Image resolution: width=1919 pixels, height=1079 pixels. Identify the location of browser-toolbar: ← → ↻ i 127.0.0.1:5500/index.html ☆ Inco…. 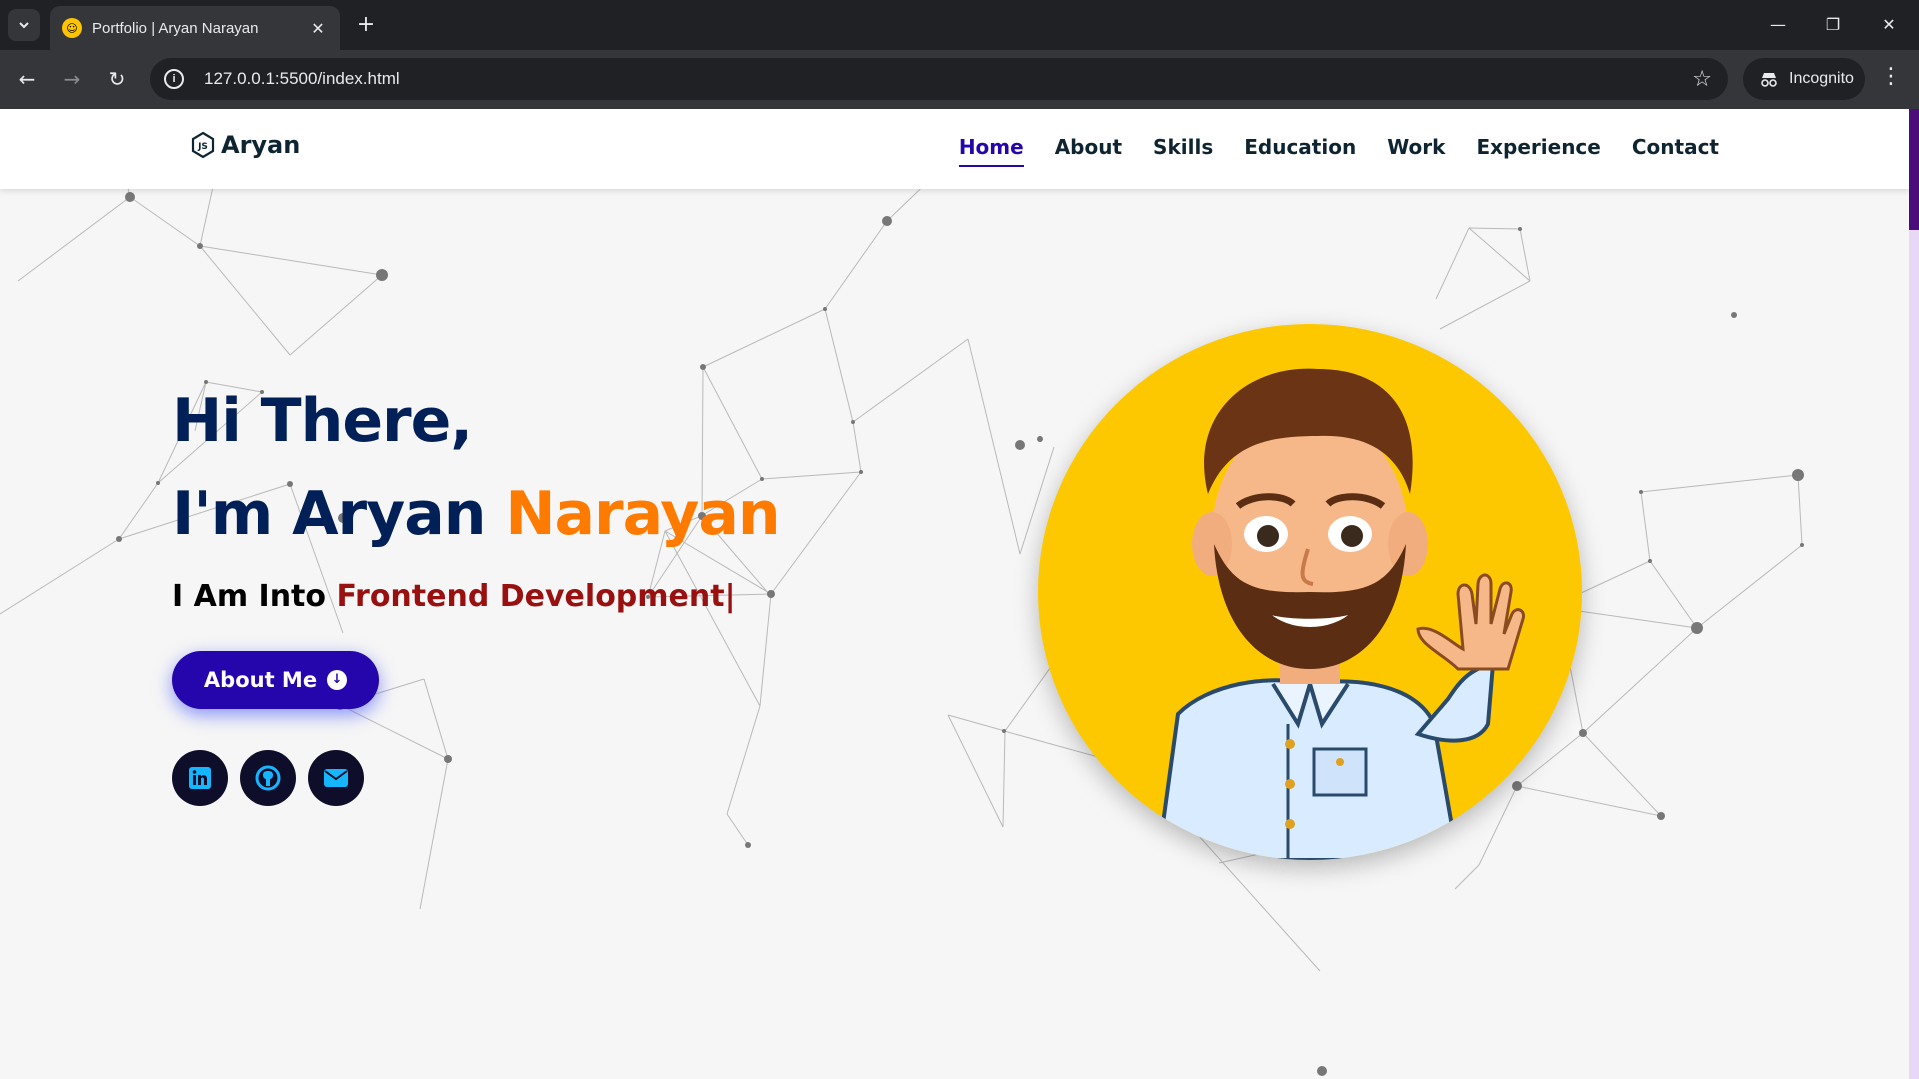
(959, 79).